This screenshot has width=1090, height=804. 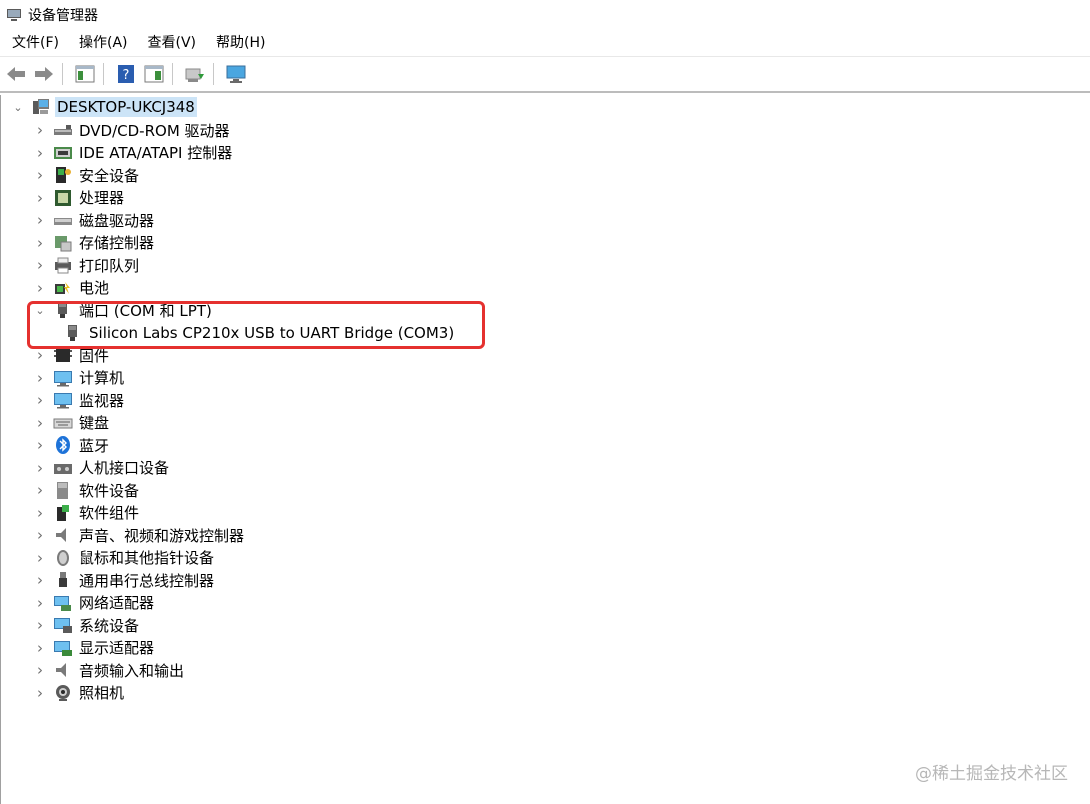 What do you see at coordinates (133, 153) in the screenshot?
I see `tree-item: ›IDE ATA/ATAPI 控制器` at bounding box center [133, 153].